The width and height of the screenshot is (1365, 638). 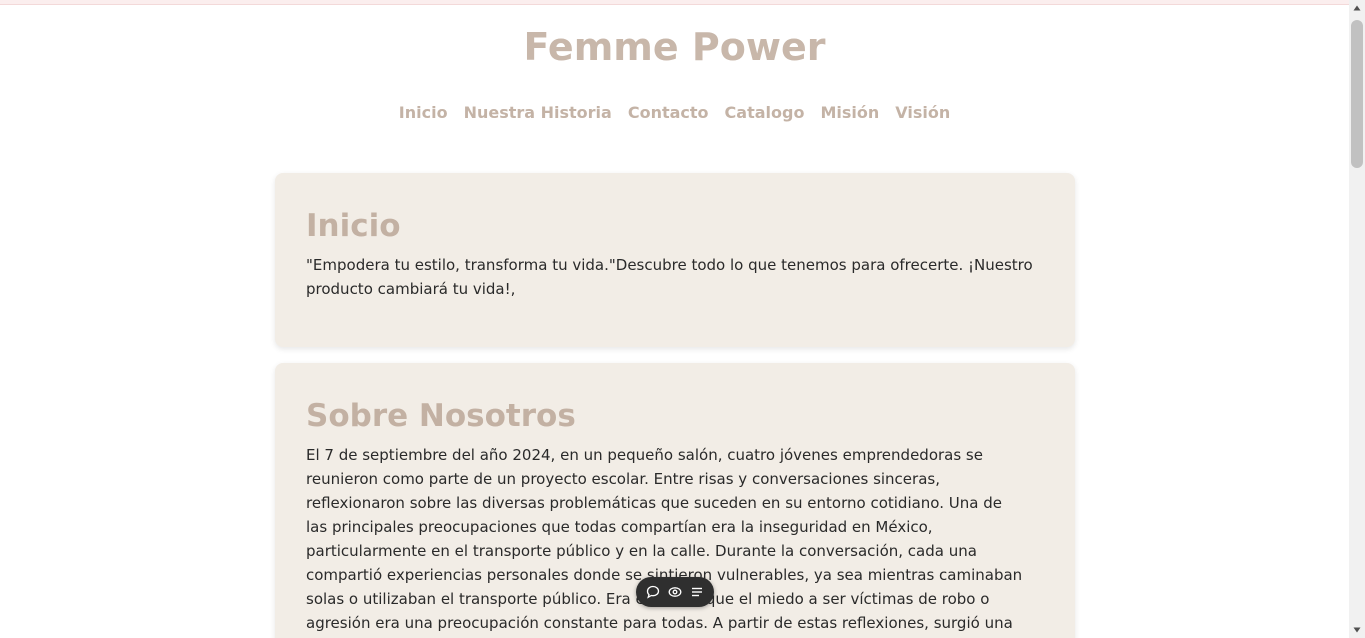 What do you see at coordinates (423, 113) in the screenshot?
I see `nav-link-inicio: Inicio` at bounding box center [423, 113].